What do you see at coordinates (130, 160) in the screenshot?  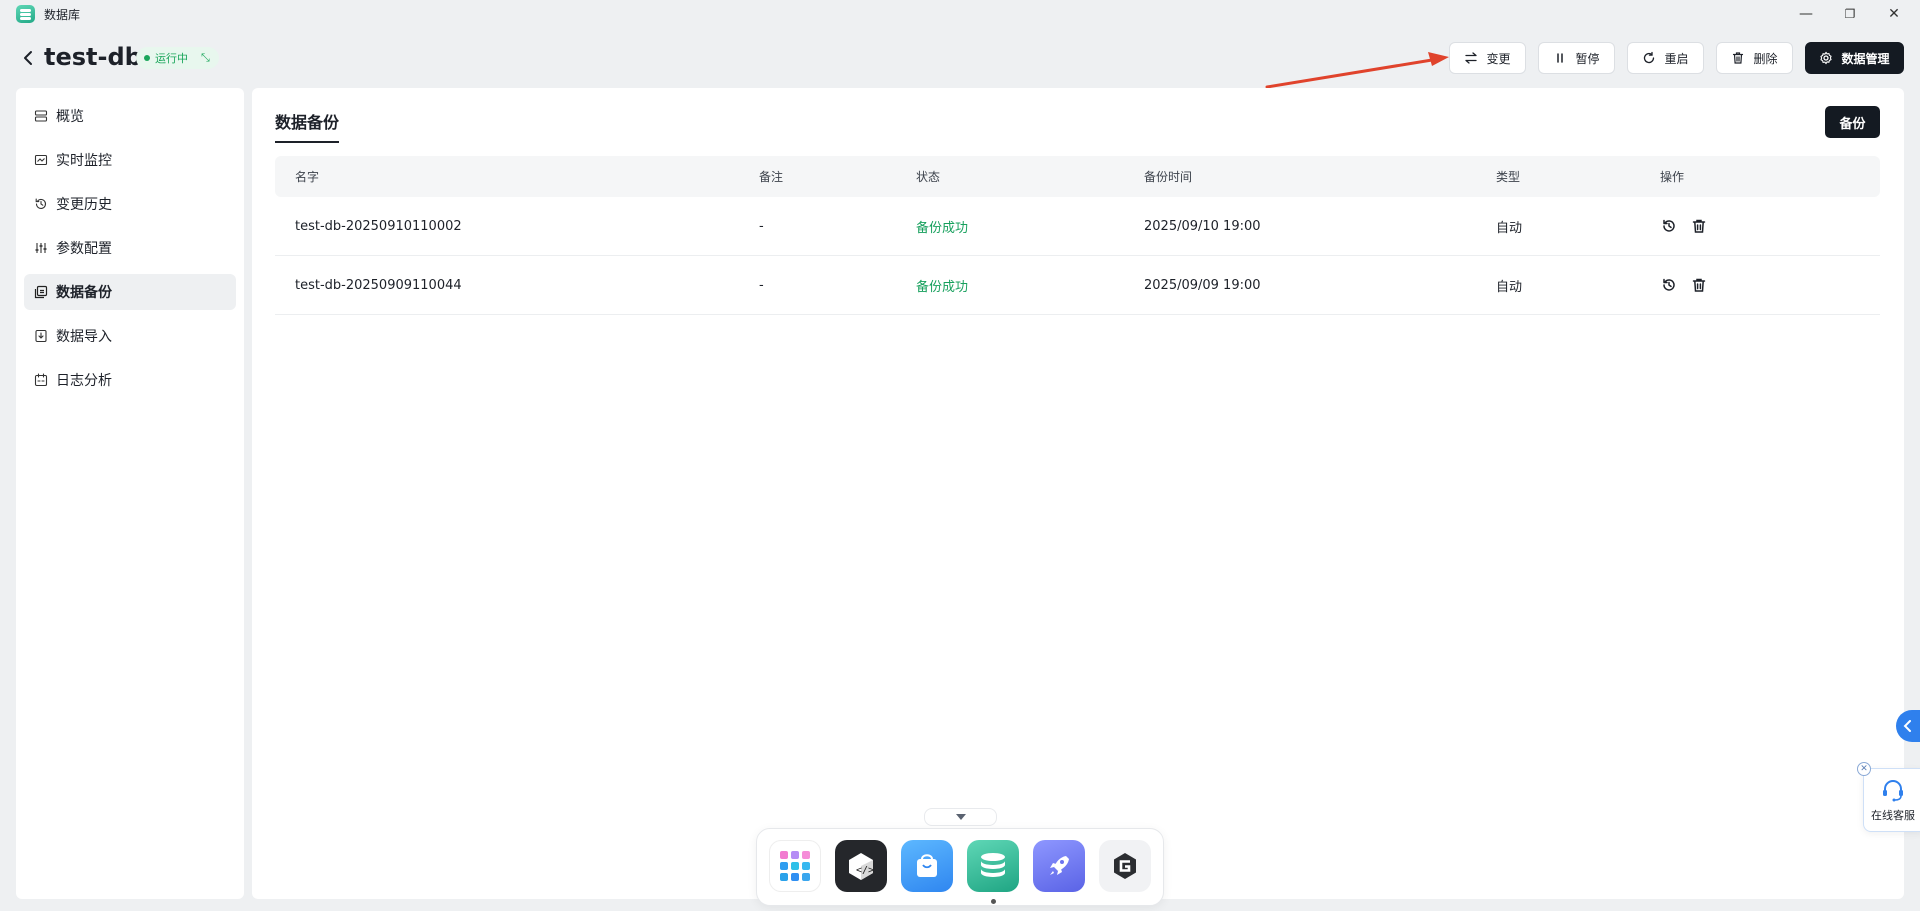 I see `sidebar-item-monitor: 实时监控` at bounding box center [130, 160].